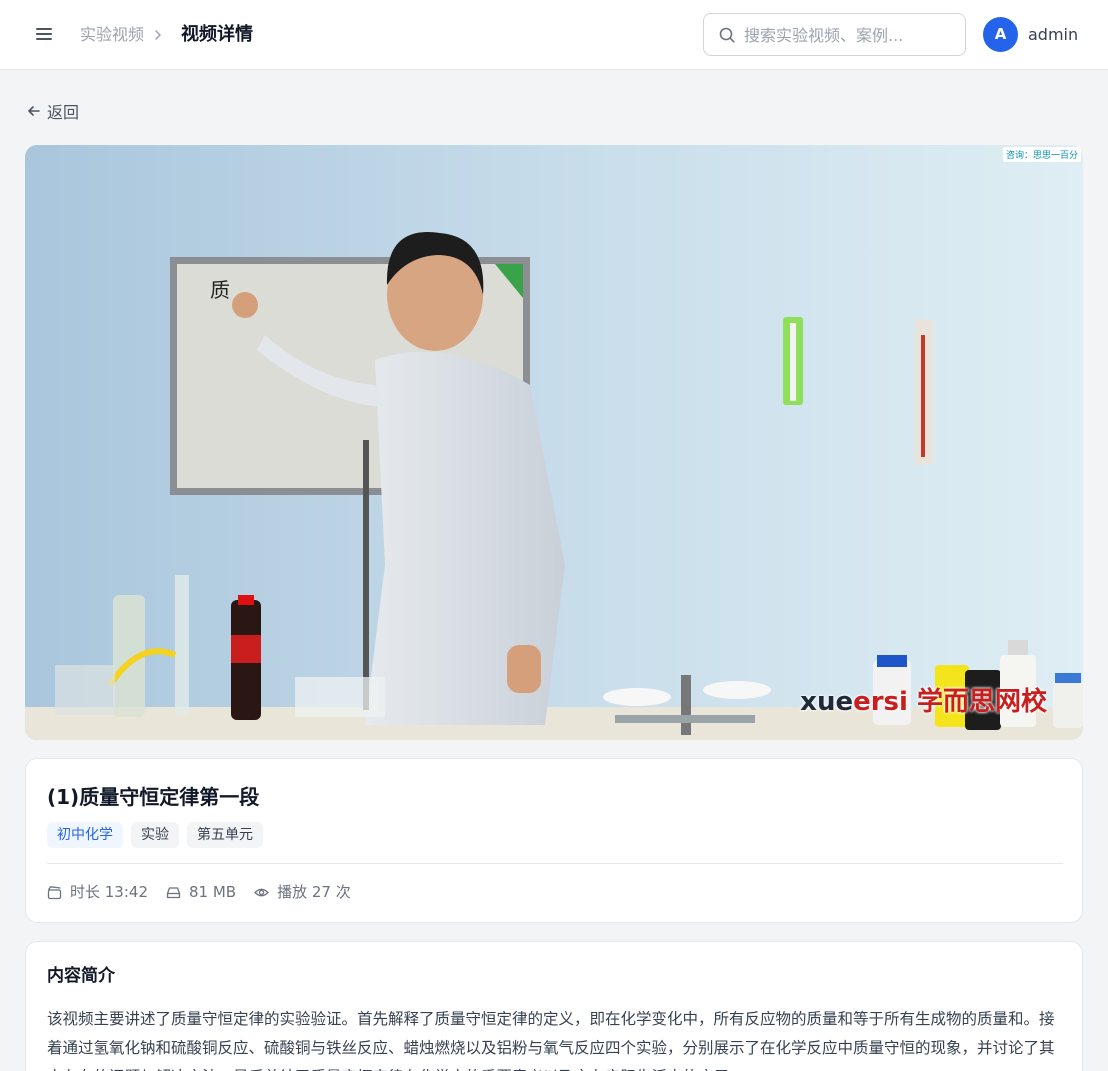 The image size is (1108, 1071). Describe the element at coordinates (314, 892) in the screenshot. I see `plays-text: 播放 27 次` at that location.